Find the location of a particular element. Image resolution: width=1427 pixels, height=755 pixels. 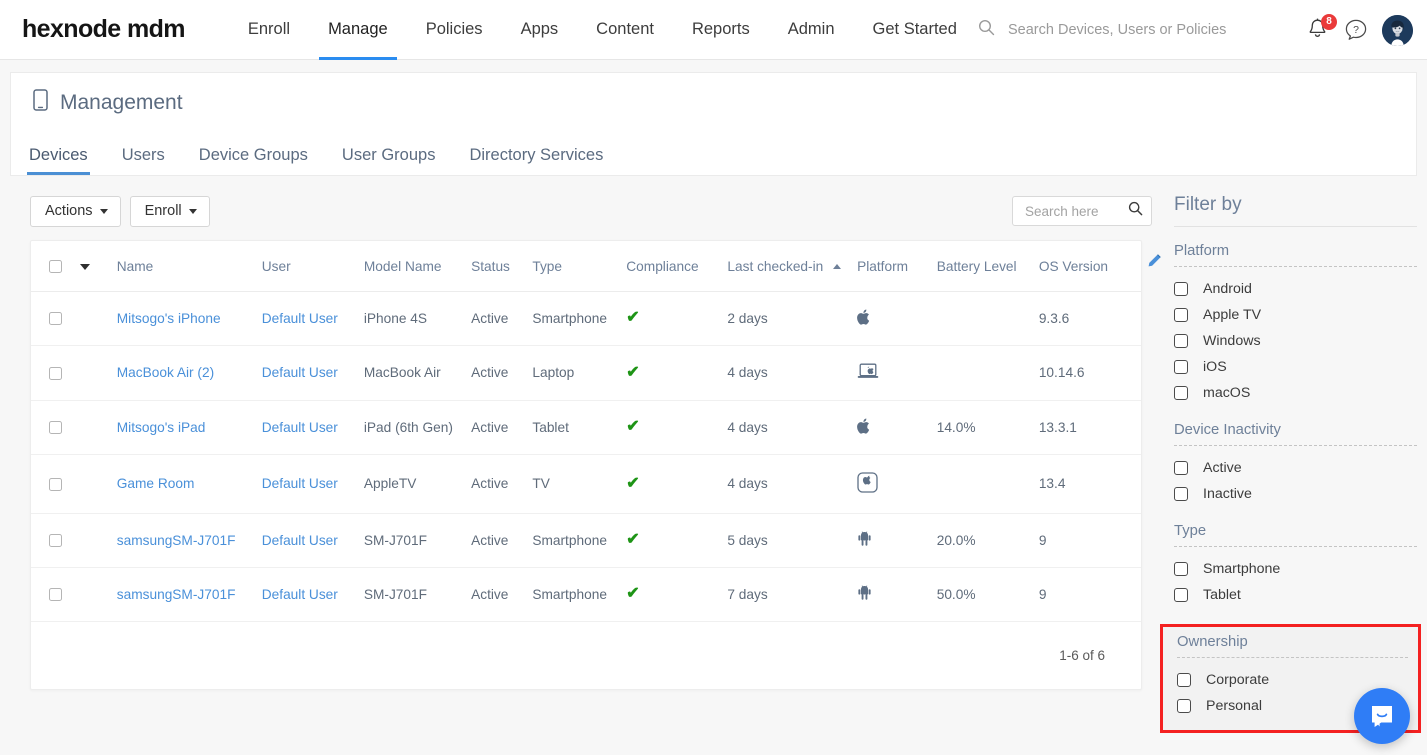

nav-item-apps: Apps is located at coordinates (540, 30).